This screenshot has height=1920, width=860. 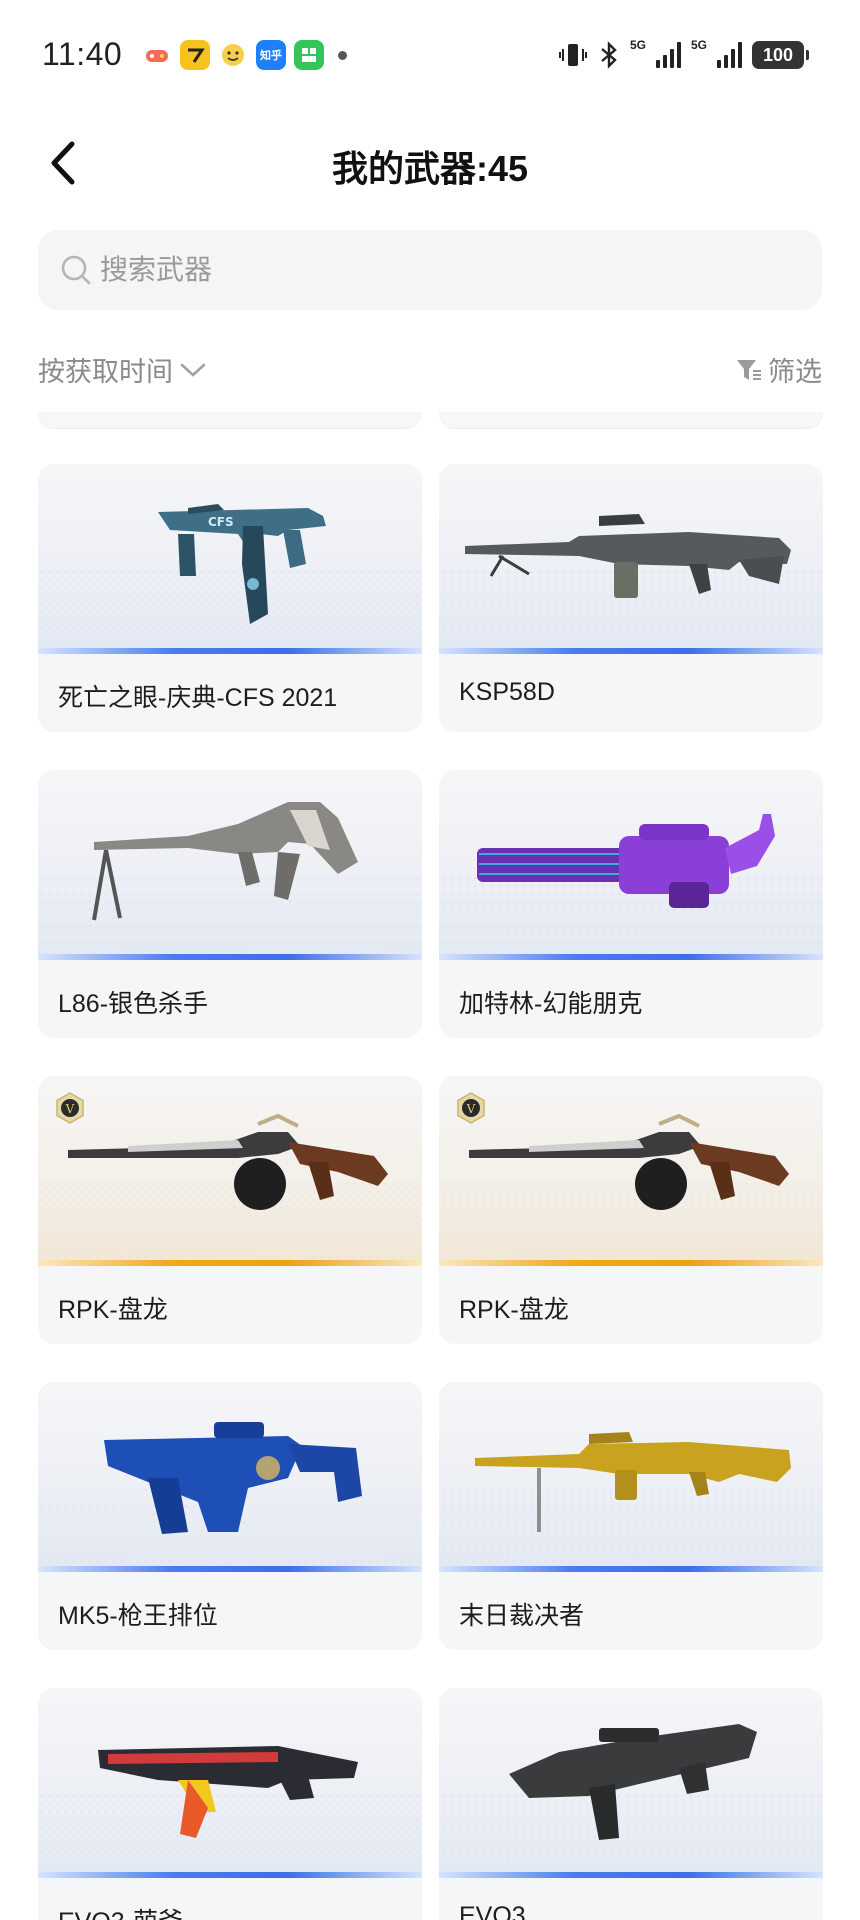 What do you see at coordinates (430, 168) in the screenshot?
I see `page-title: 我的武器:45` at bounding box center [430, 168].